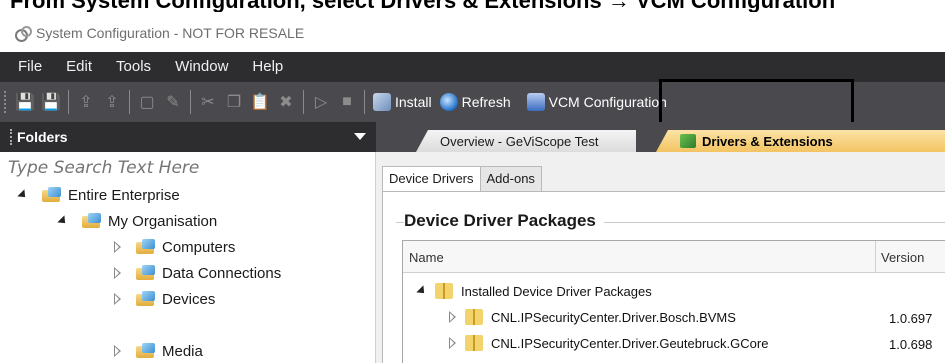 The height and width of the screenshot is (363, 945). I want to click on tree-item-media: Media, so click(156, 350).